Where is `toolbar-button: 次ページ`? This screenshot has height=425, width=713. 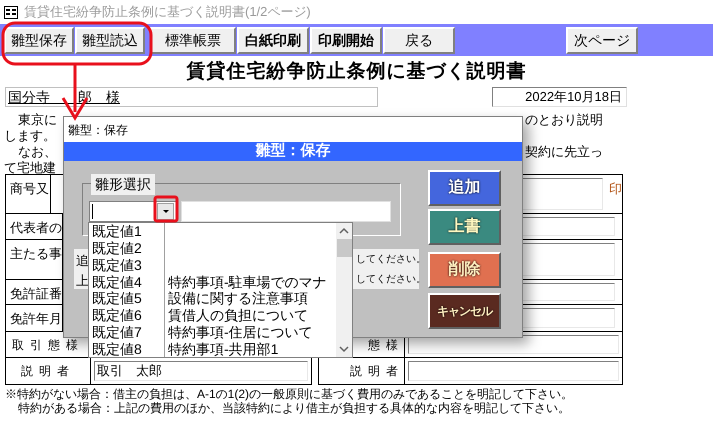
toolbar-button: 次ページ is located at coordinates (602, 40).